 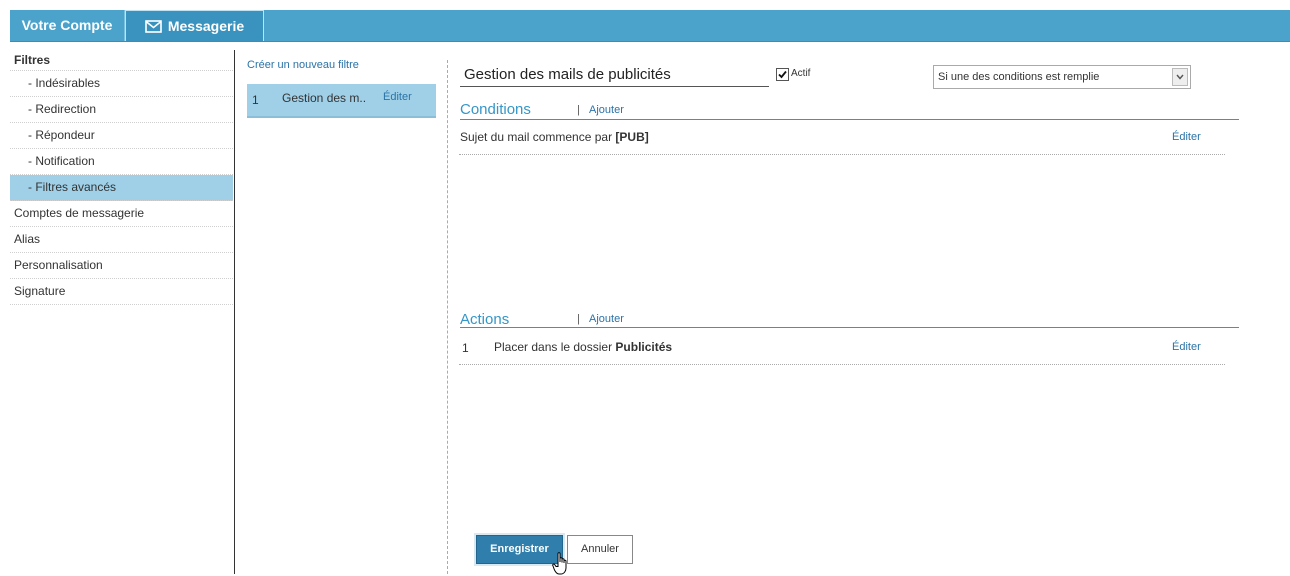 I want to click on action-value: Publicités, so click(x=644, y=347).